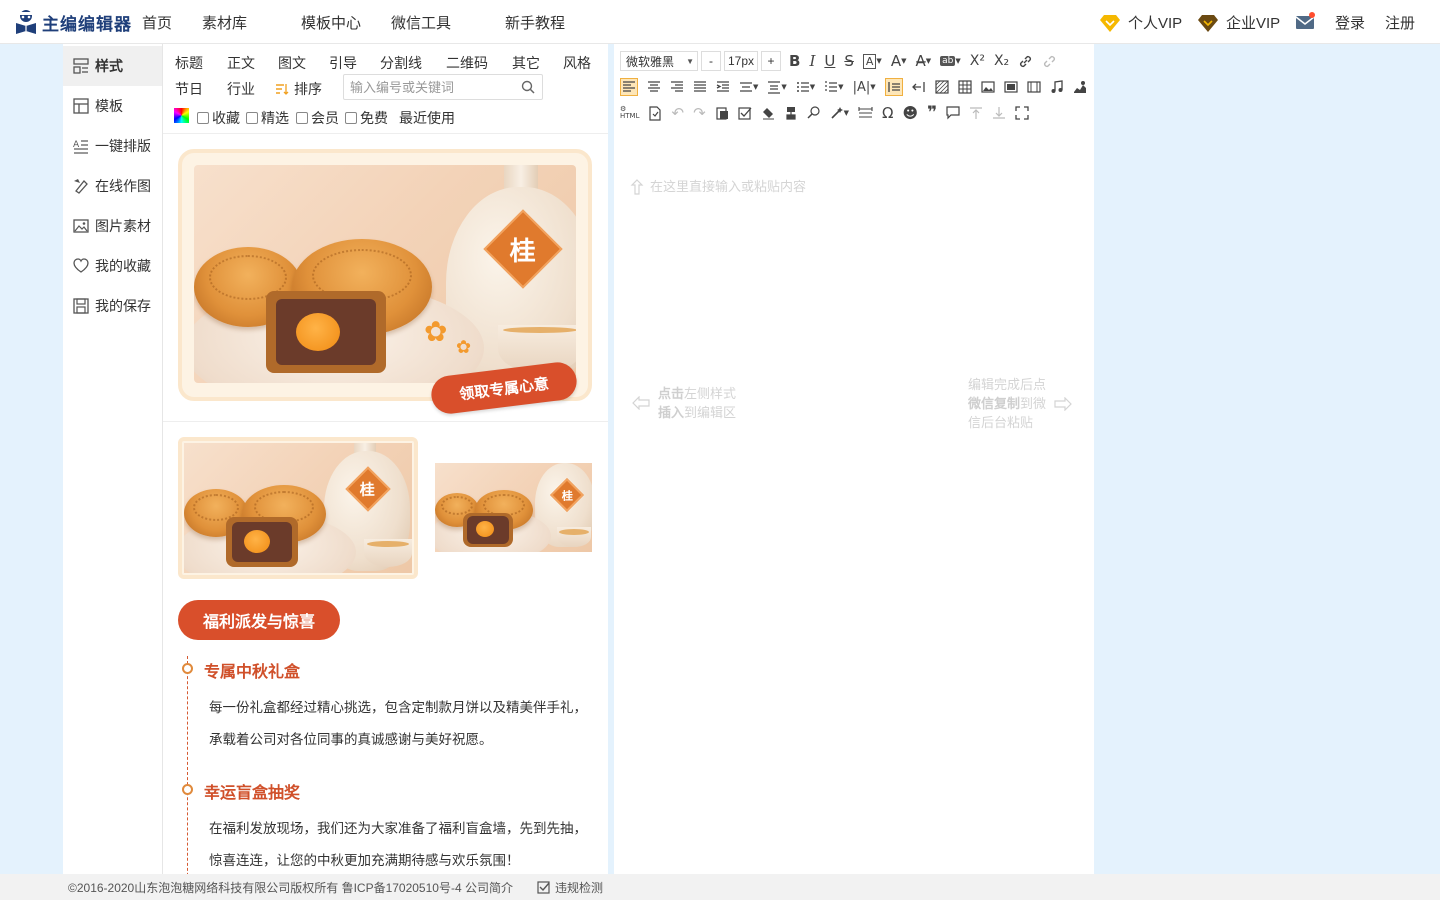 The width and height of the screenshot is (1440, 900). I want to click on emoji-icon: ☻, so click(911, 113).